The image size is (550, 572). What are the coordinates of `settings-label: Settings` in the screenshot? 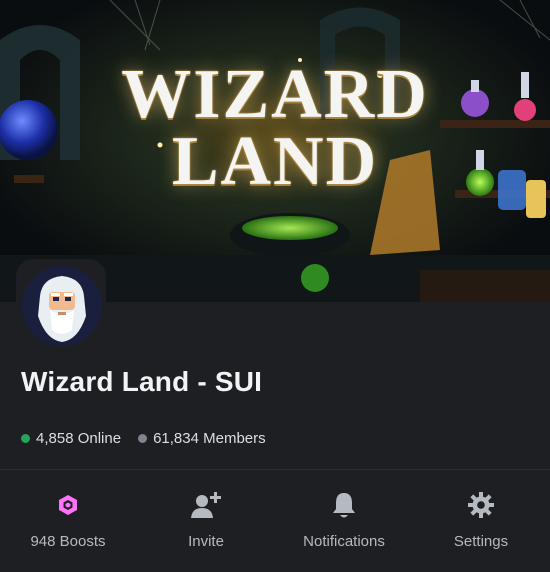 It's located at (481, 541).